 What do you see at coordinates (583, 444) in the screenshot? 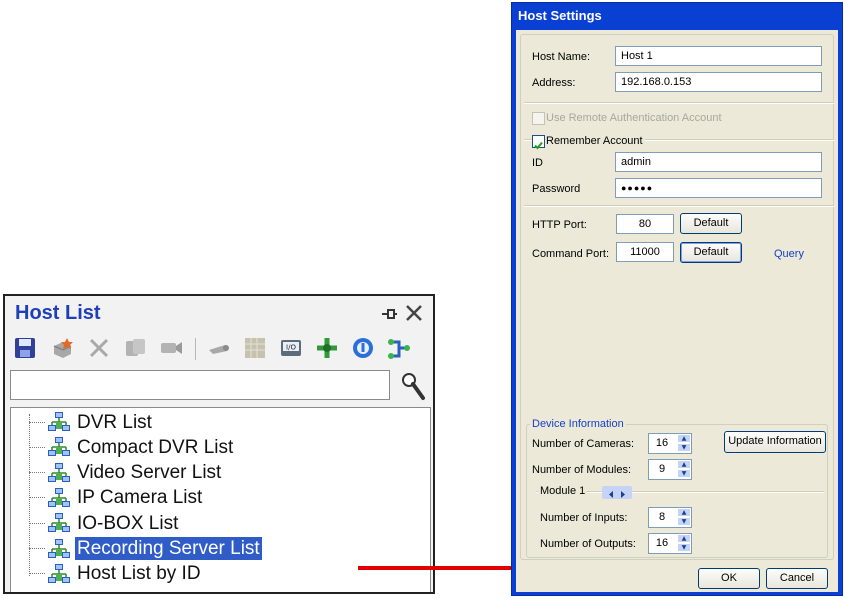
I see `cameras-label: Number of Cameras:` at bounding box center [583, 444].